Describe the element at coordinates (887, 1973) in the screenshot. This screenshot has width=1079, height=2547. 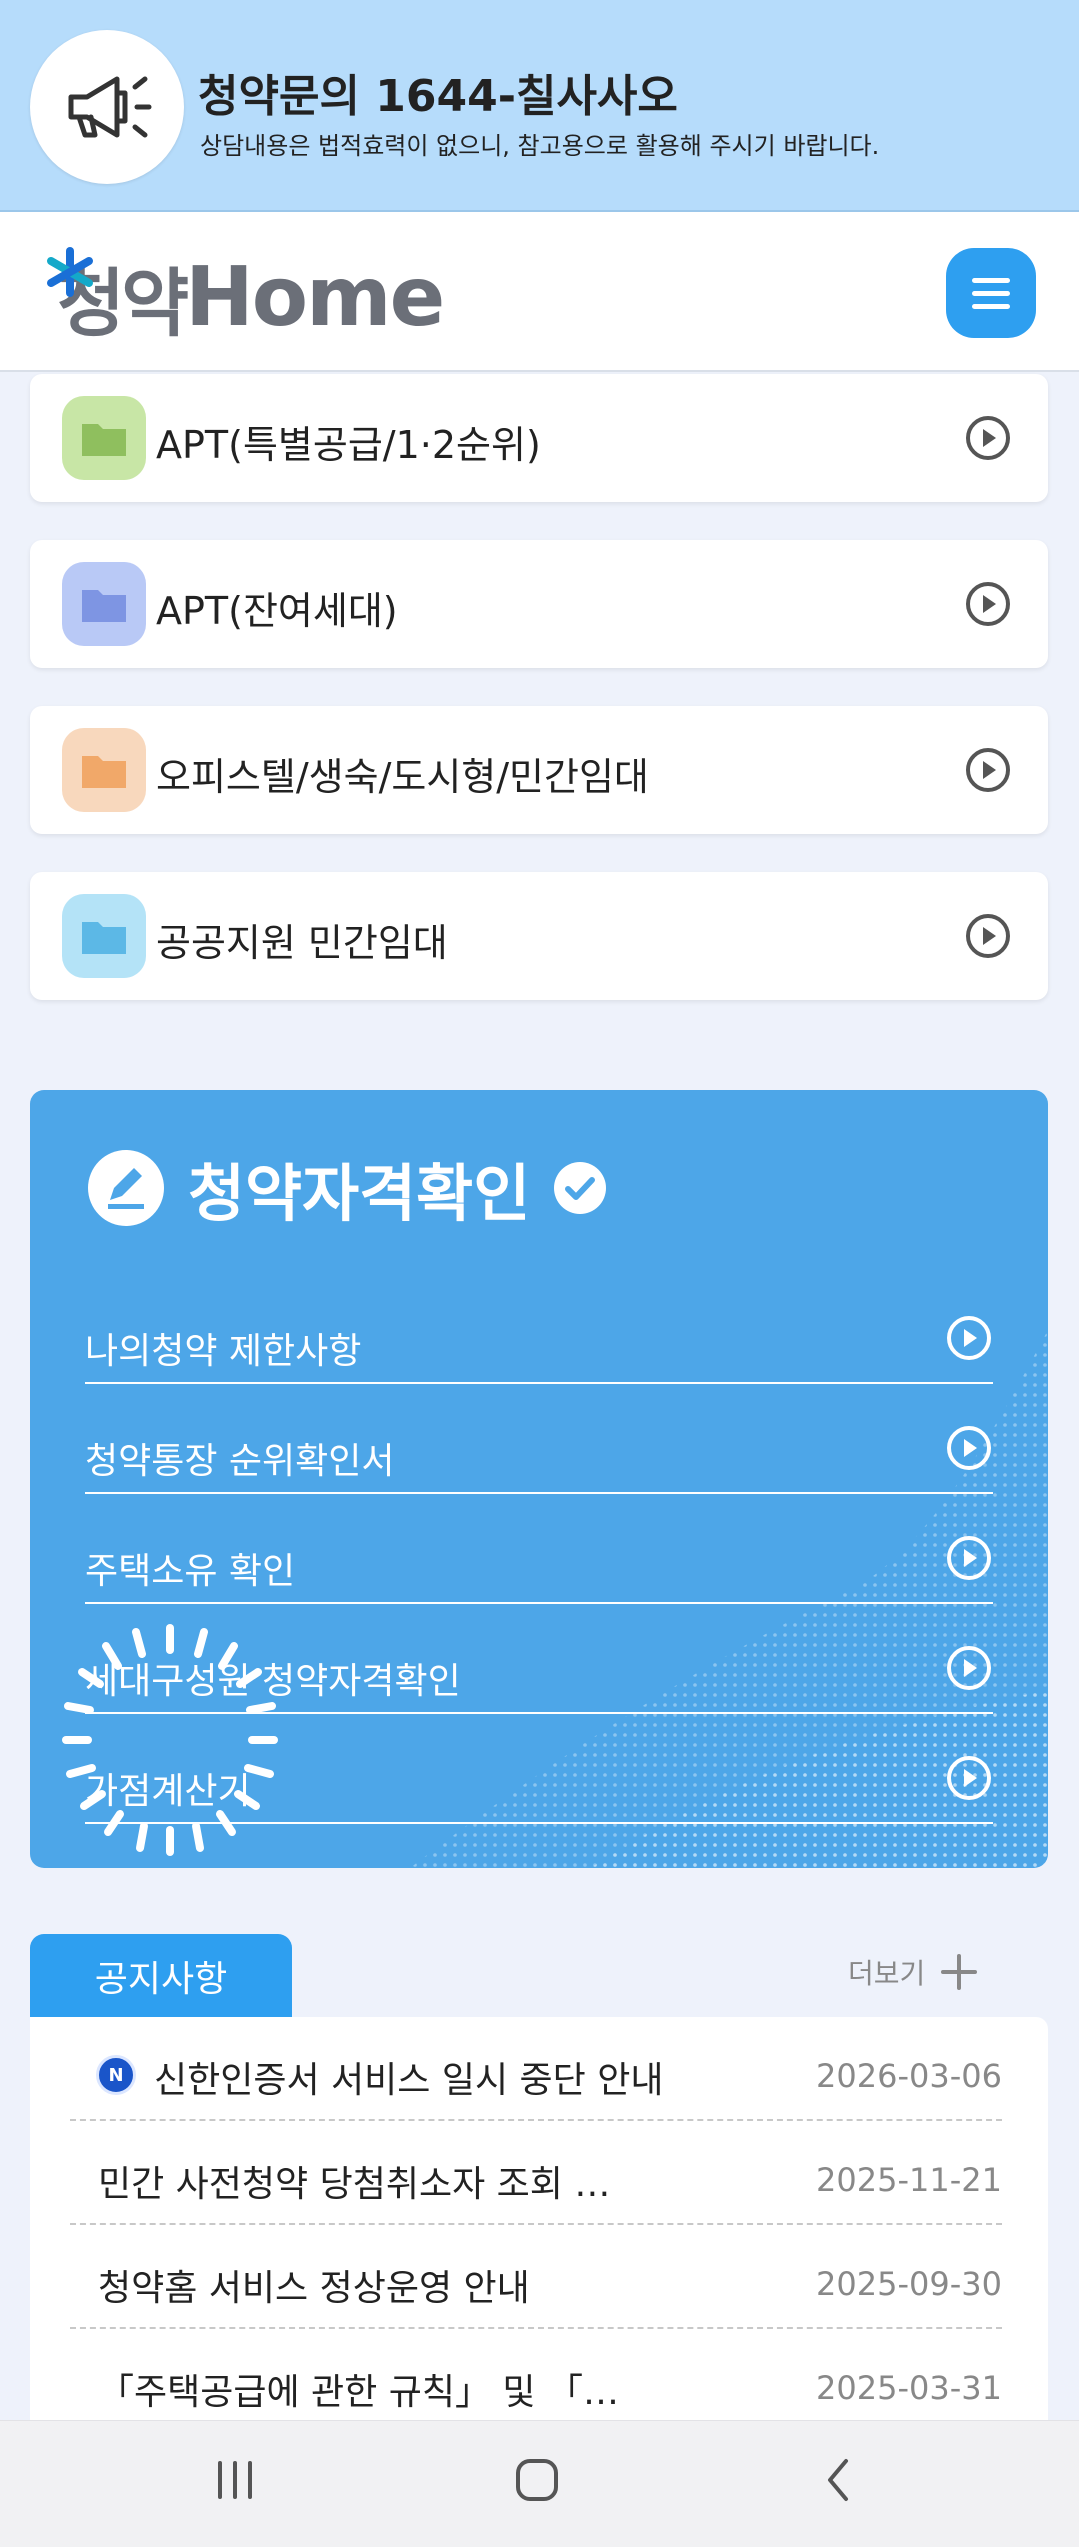
I see `more-label: 더보기` at that location.